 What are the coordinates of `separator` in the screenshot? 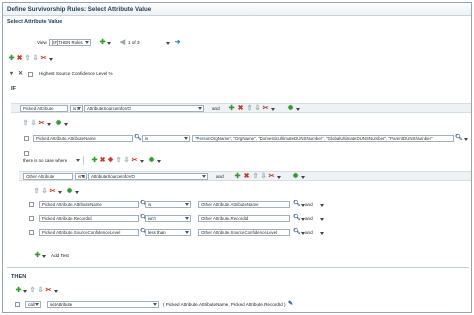 It's located at (238, 267).